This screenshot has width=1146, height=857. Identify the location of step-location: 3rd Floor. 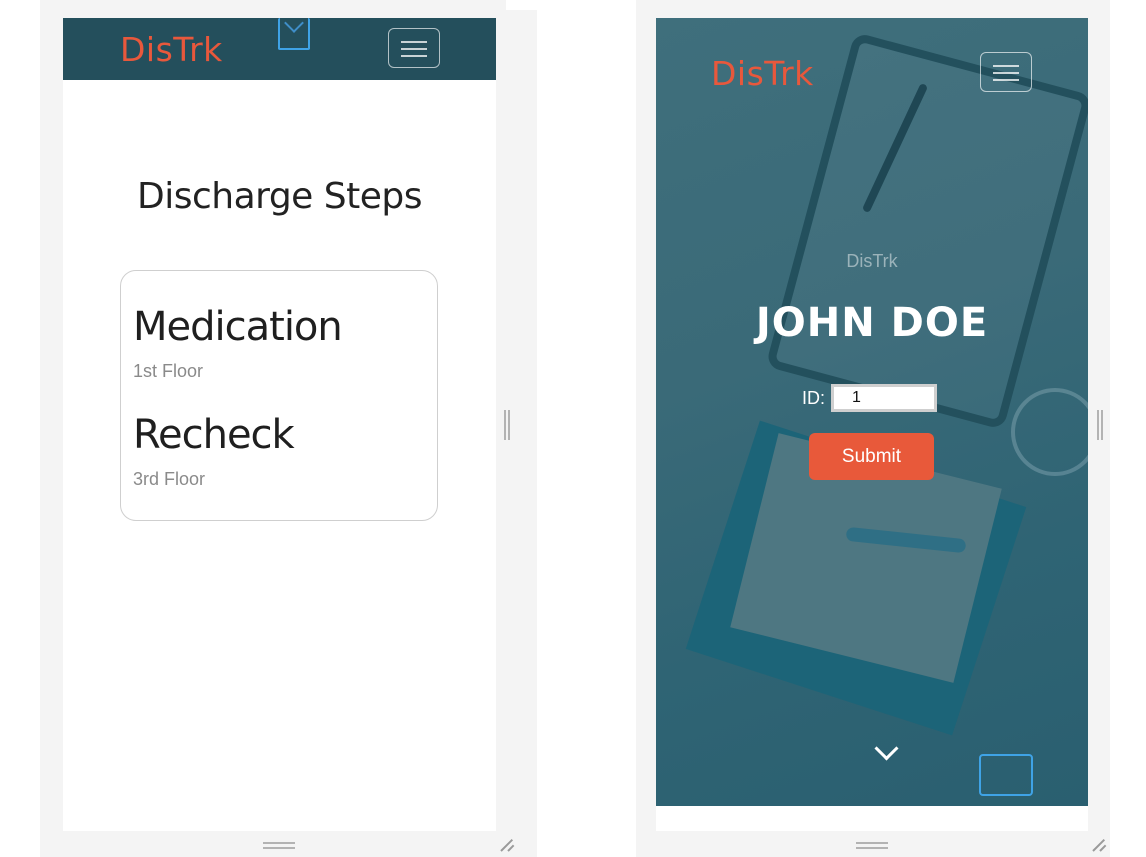
(169, 479).